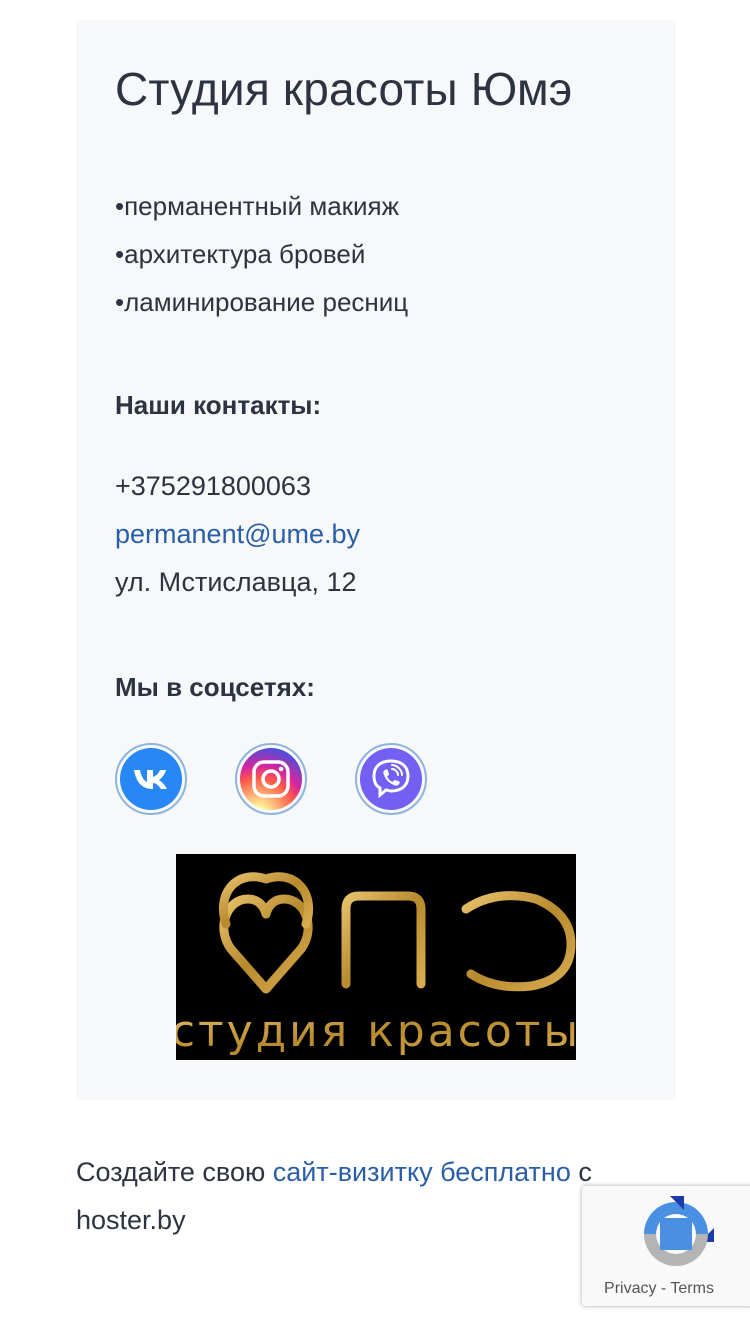 The width and height of the screenshot is (750, 1334). I want to click on email-link: permanent@ume.by, so click(237, 534).